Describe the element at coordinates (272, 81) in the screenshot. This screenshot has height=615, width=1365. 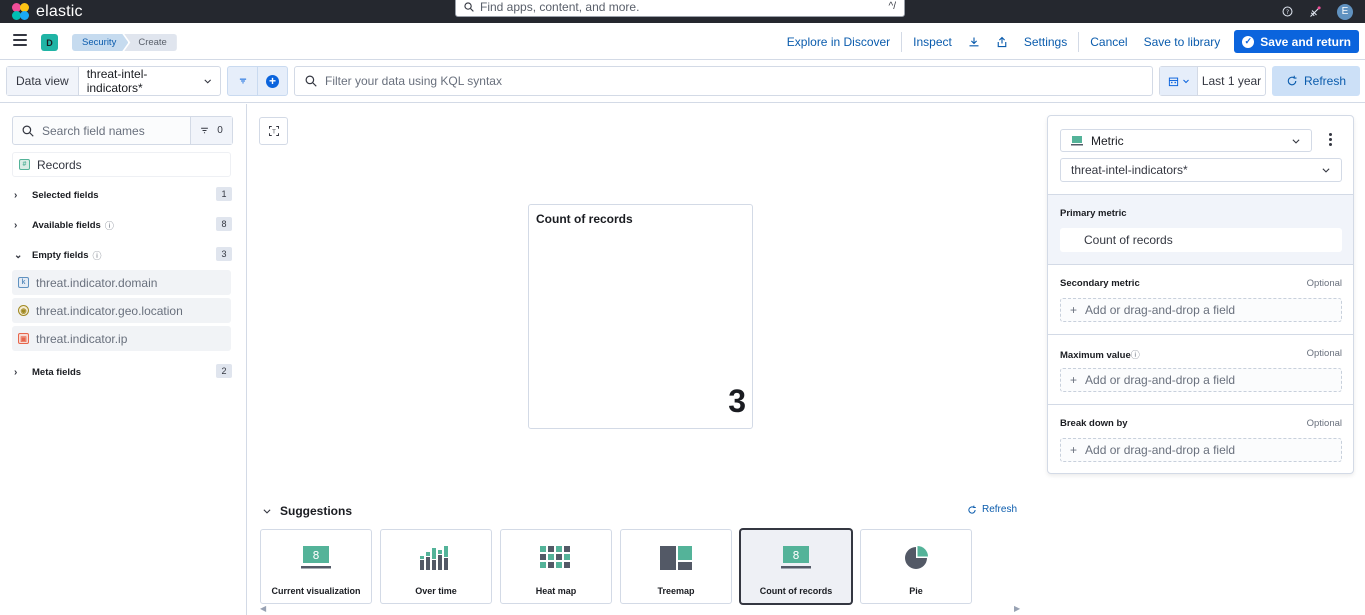
I see `add-filter-button: +` at that location.